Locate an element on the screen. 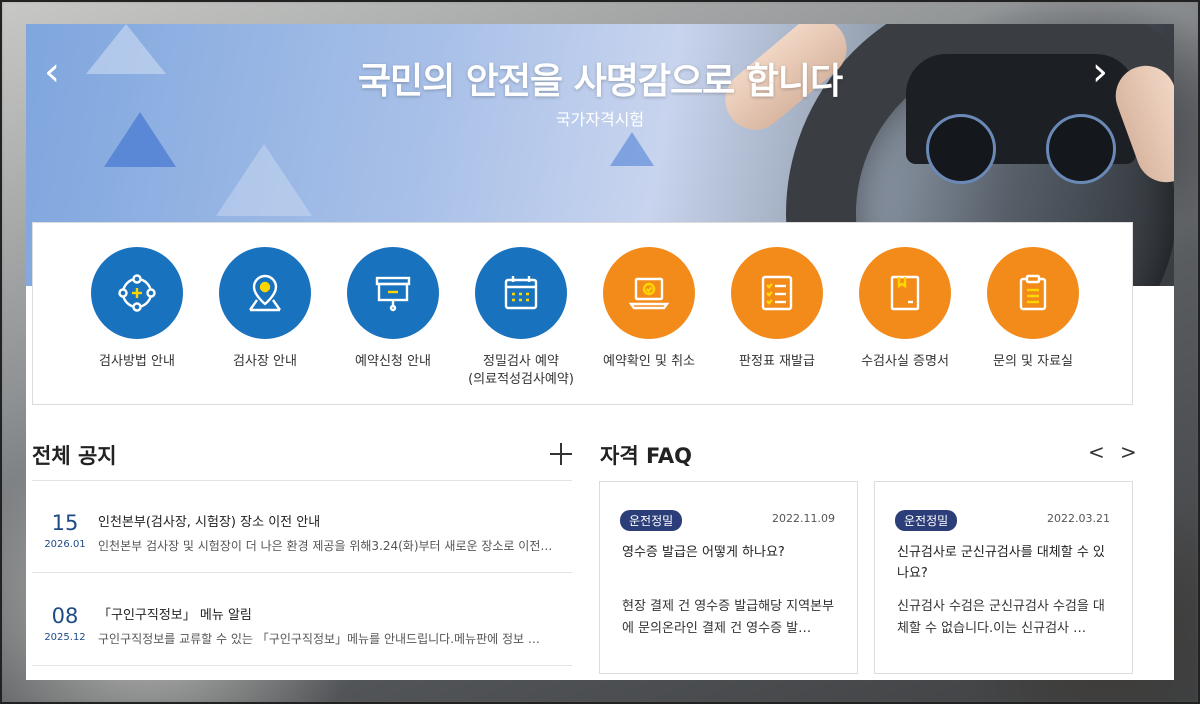 The width and height of the screenshot is (1200, 704). checklist-icon is located at coordinates (777, 293).